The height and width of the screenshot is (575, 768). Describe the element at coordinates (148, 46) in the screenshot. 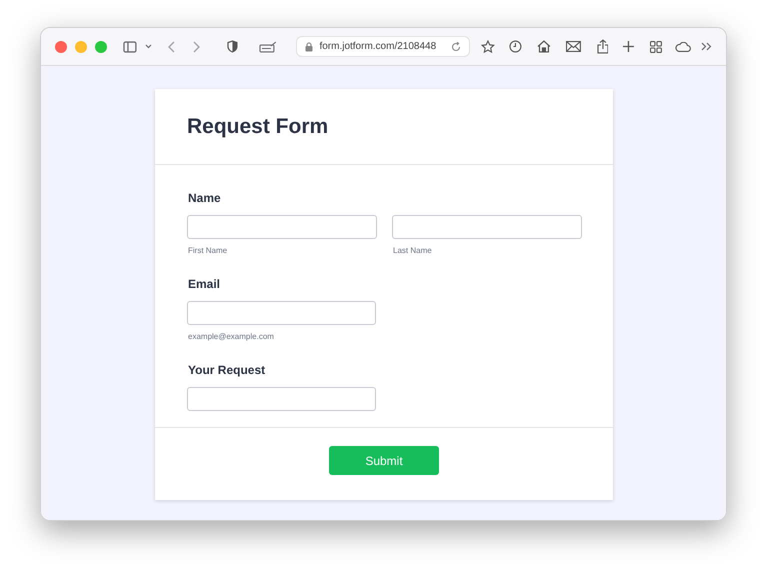

I see `chevron-down-icon` at that location.